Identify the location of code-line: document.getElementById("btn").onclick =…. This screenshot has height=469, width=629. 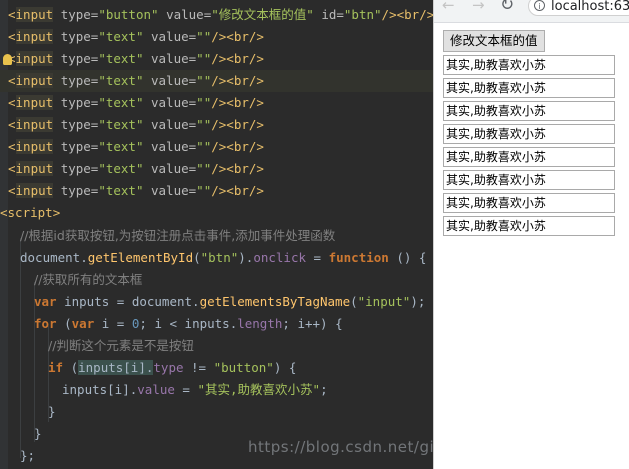
(223, 257).